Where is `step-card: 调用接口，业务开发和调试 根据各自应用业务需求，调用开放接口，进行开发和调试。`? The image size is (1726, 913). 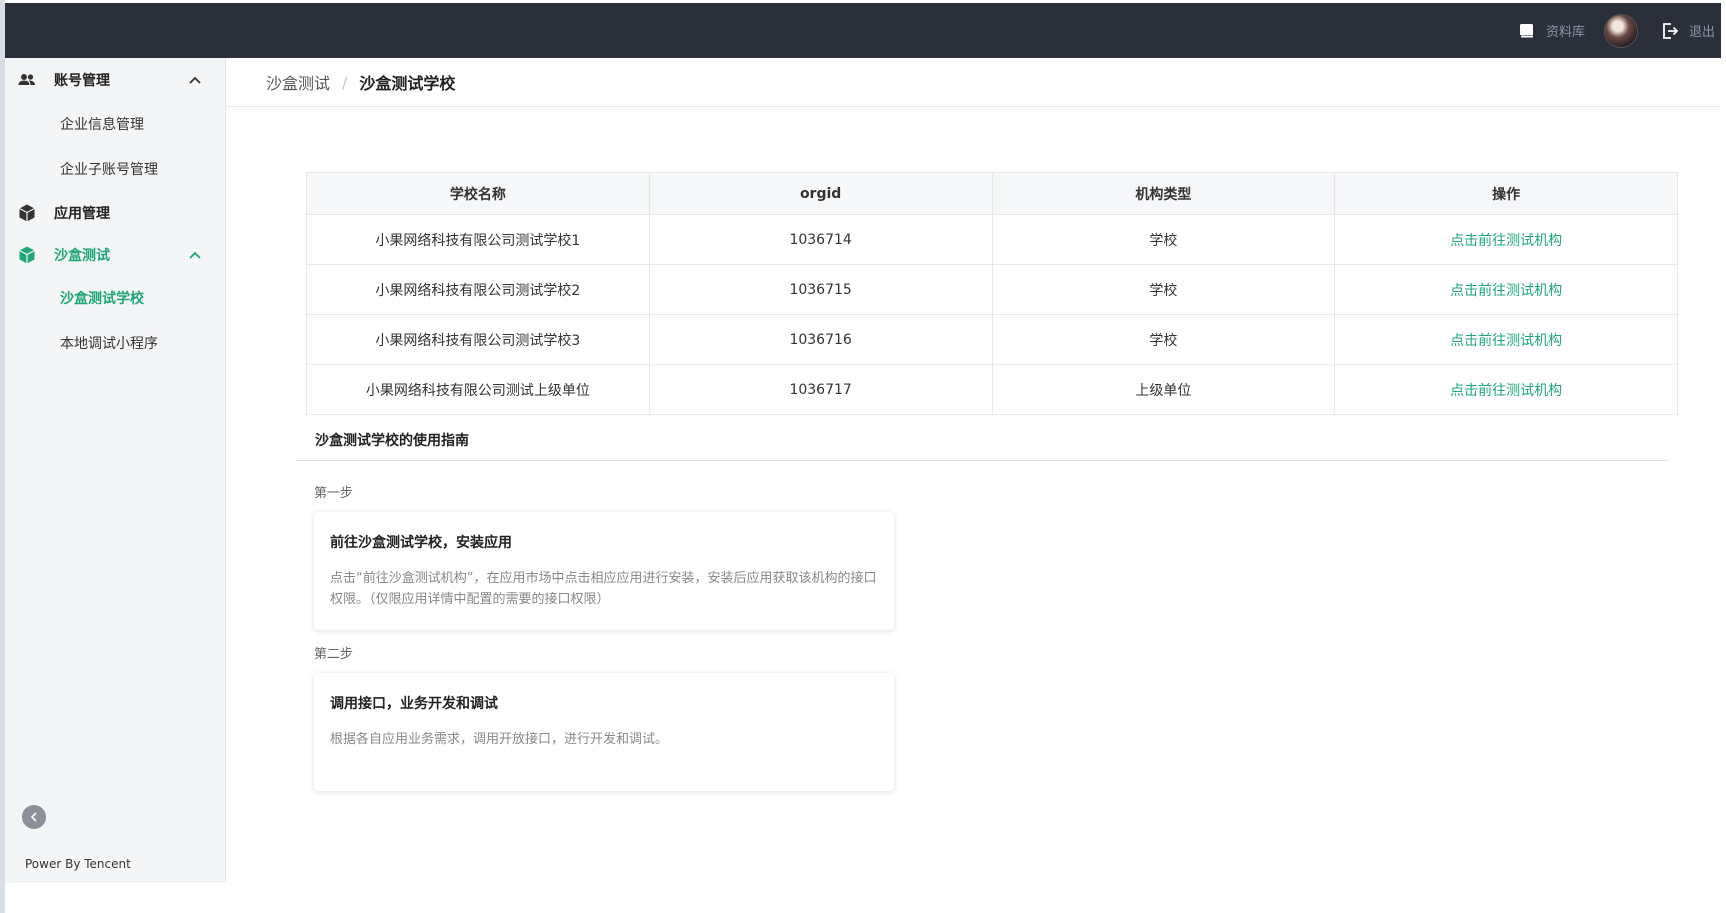
step-card: 调用接口，业务开发和调试 根据各自应用业务需求，调用开放接口，进行开发和调试。 is located at coordinates (604, 732).